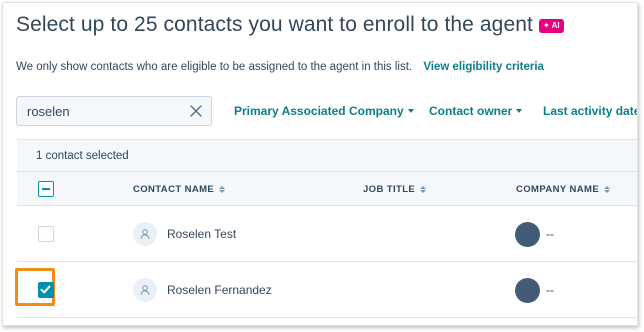  I want to click on column-contact-name: CONTACT NAME, so click(179, 189).